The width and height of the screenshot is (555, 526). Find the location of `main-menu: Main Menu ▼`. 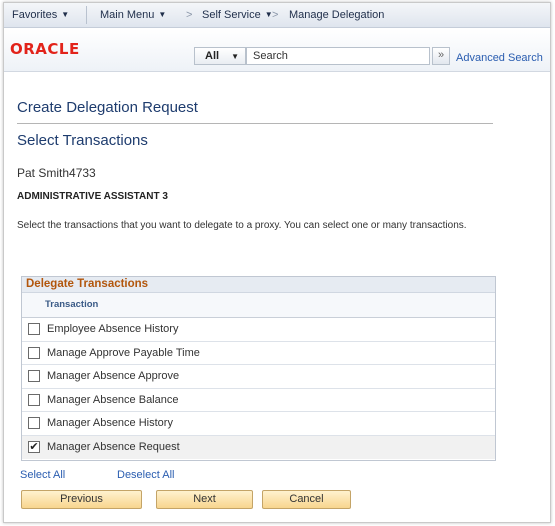

main-menu: Main Menu ▼ is located at coordinates (133, 15).